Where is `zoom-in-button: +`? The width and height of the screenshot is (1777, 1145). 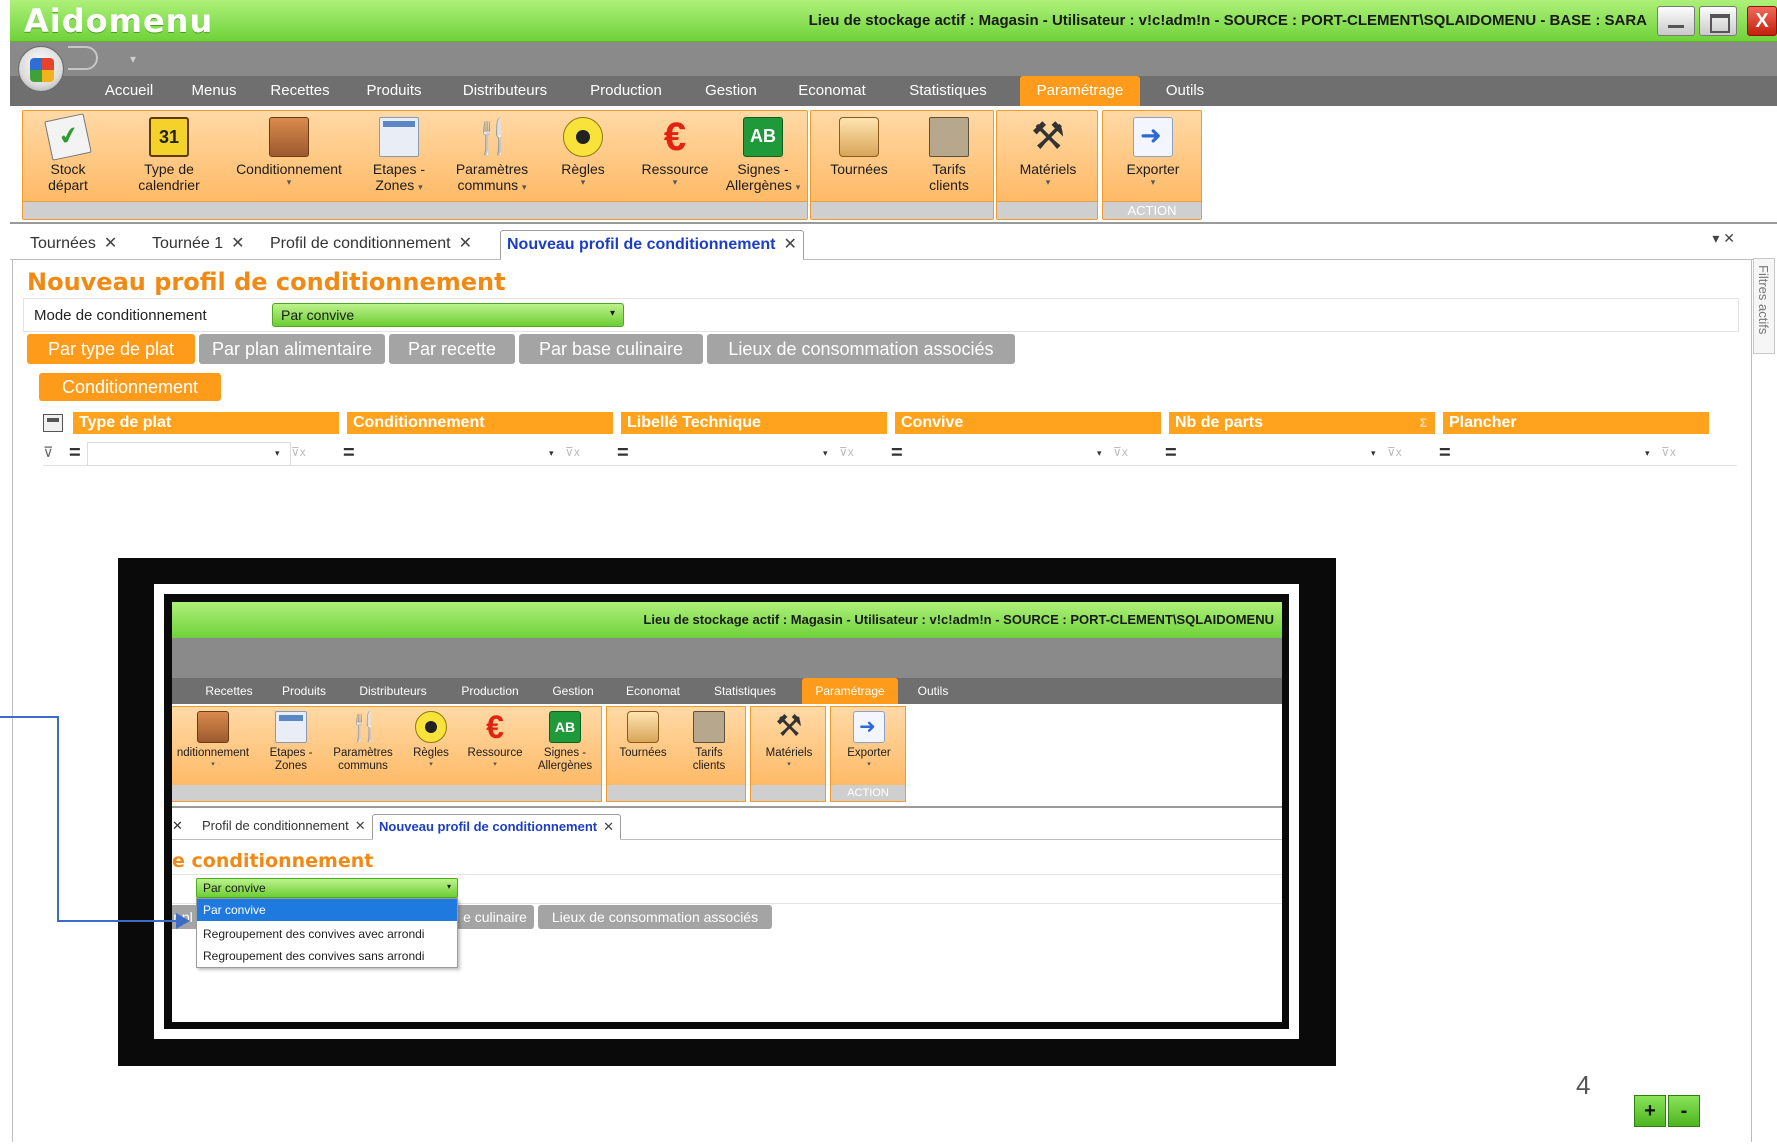 zoom-in-button: + is located at coordinates (1650, 1111).